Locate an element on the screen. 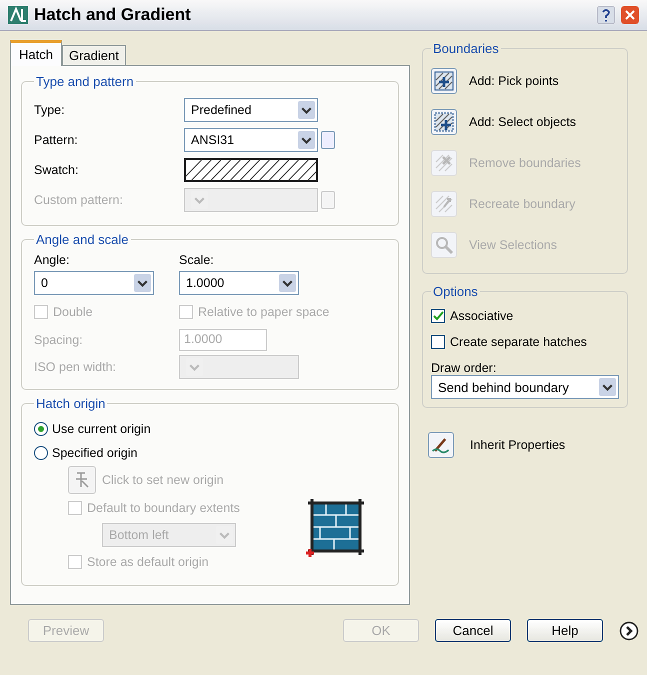 This screenshot has width=647, height=675. button-label: Remove boundaries is located at coordinates (525, 163).